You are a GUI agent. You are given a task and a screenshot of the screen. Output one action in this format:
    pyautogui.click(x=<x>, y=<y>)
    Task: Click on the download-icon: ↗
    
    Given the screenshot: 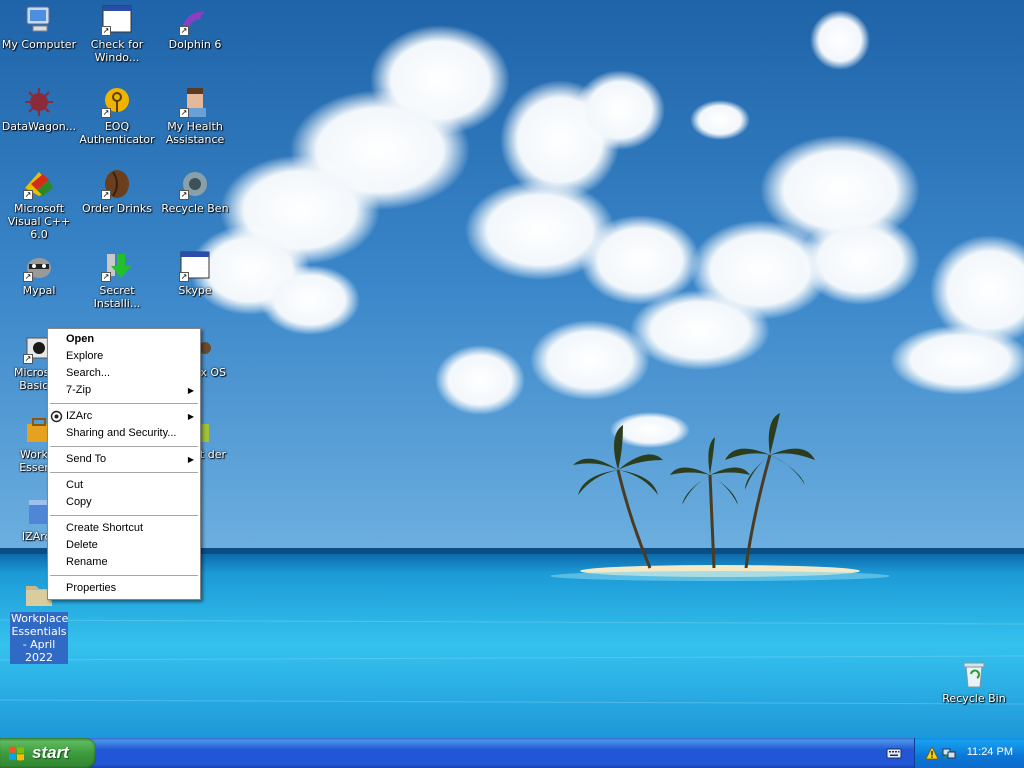 What is the action you would take?
    pyautogui.click(x=117, y=266)
    